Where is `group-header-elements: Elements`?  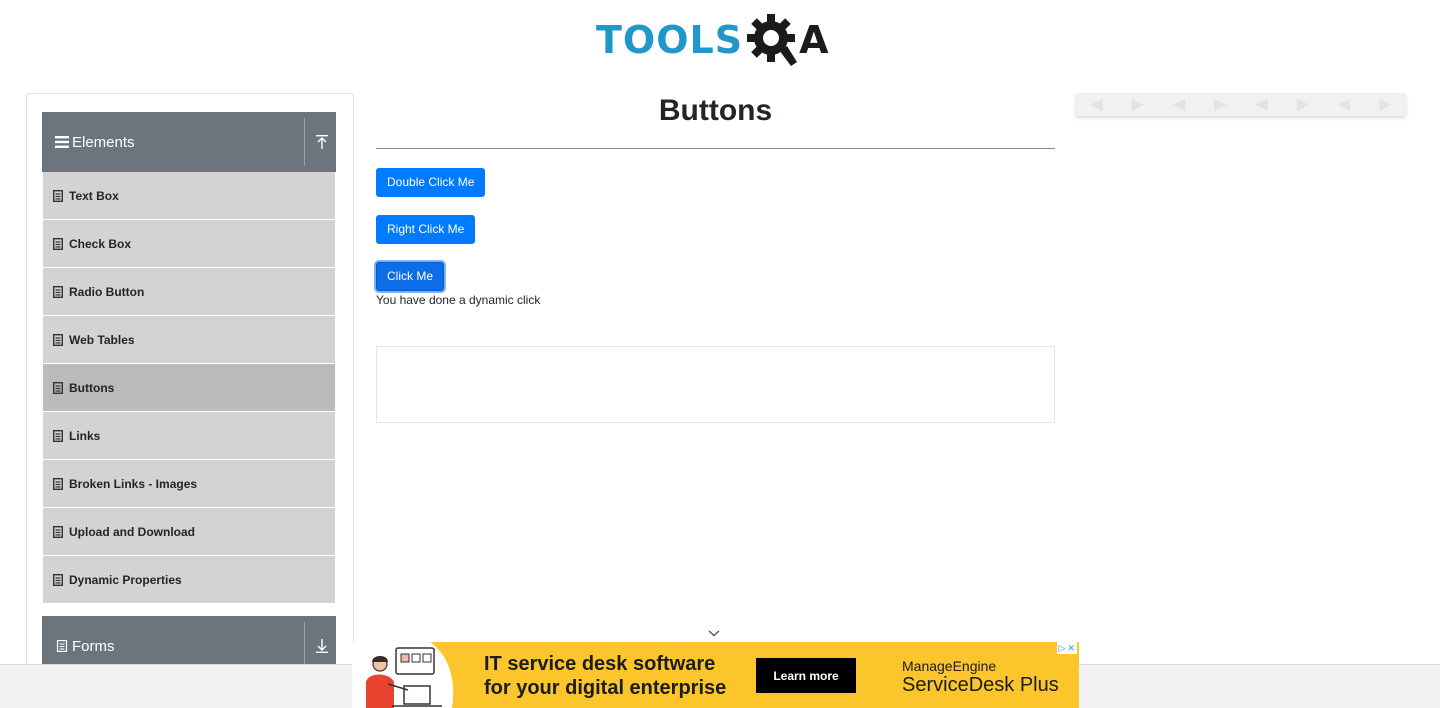
group-header-elements: Elements is located at coordinates (189, 142).